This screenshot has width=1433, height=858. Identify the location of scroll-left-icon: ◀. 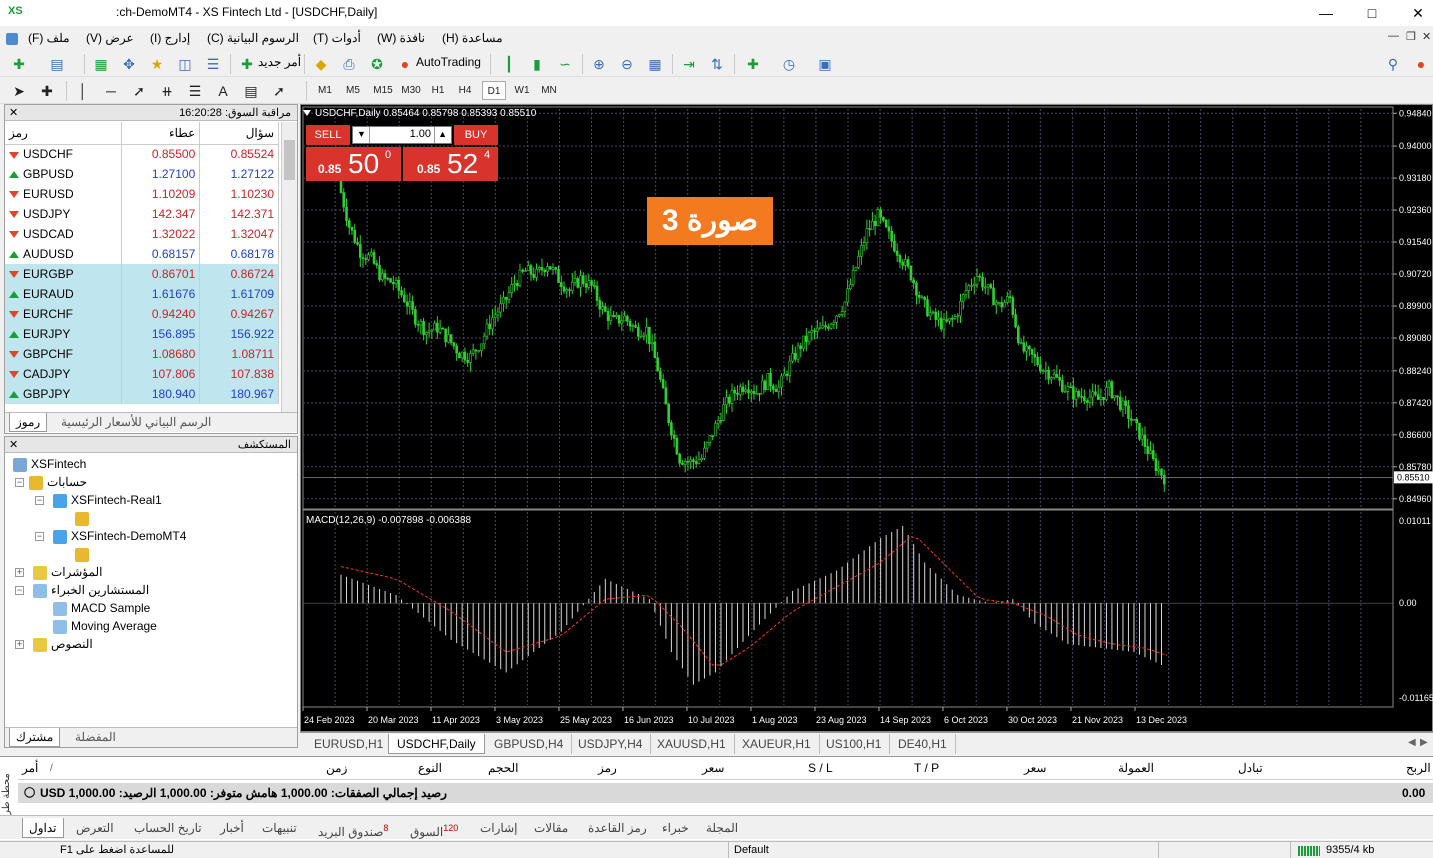
(1412, 742).